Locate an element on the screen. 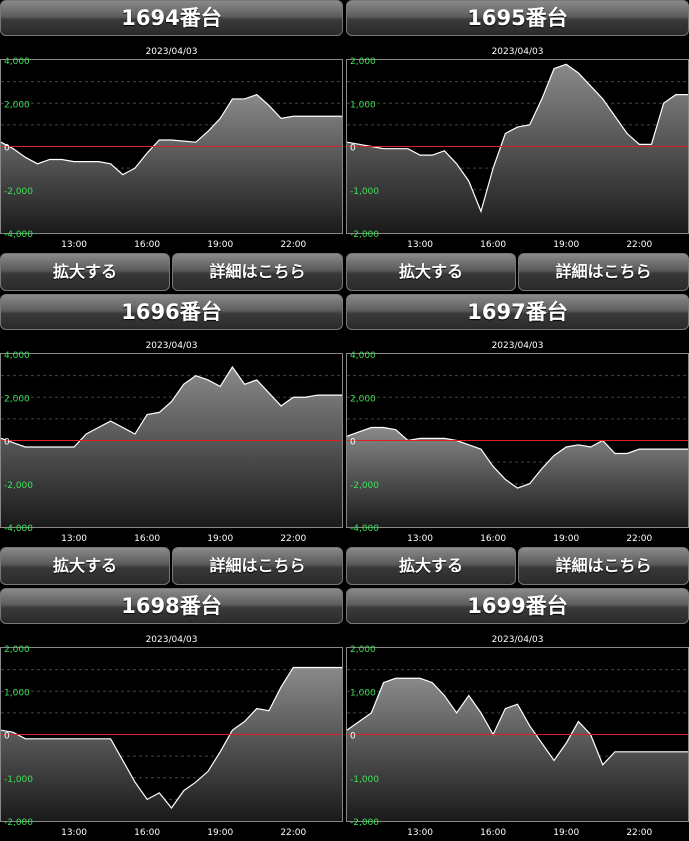 This screenshot has height=841, width=689. machine-title: 1699番台 is located at coordinates (517, 606).